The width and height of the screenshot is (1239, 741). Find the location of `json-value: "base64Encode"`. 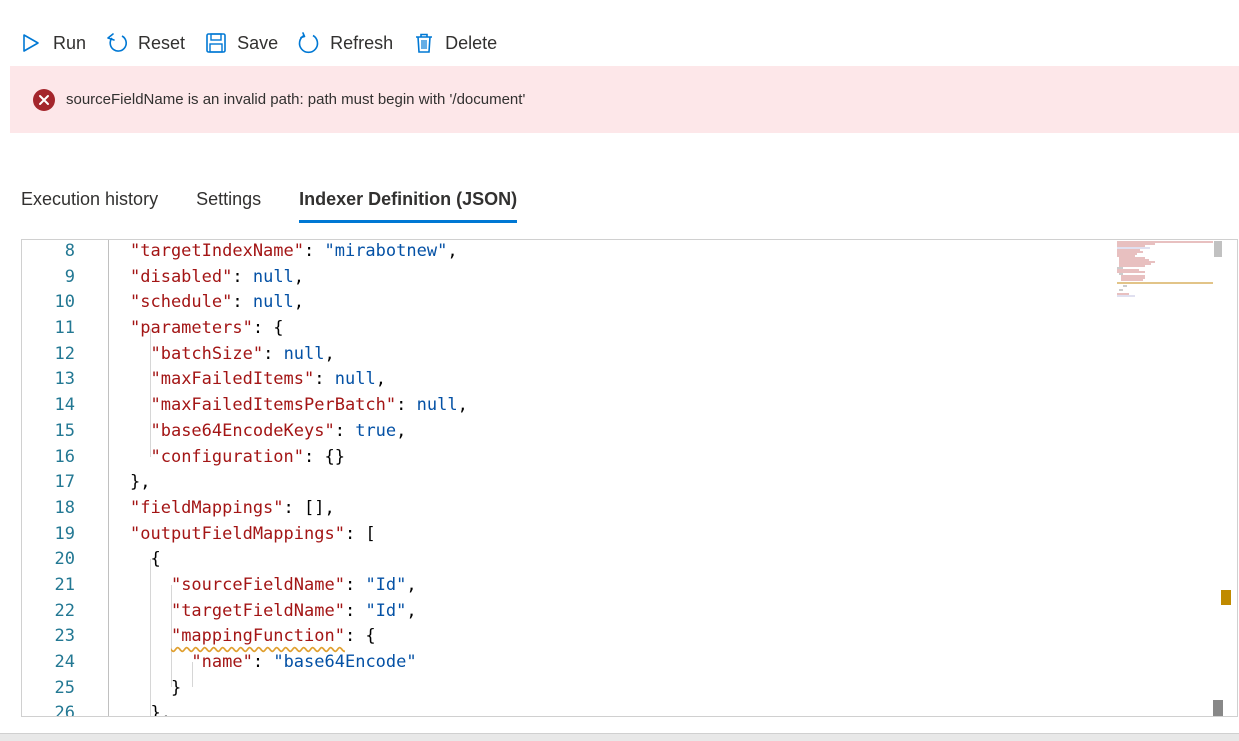

json-value: "base64Encode" is located at coordinates (345, 662).